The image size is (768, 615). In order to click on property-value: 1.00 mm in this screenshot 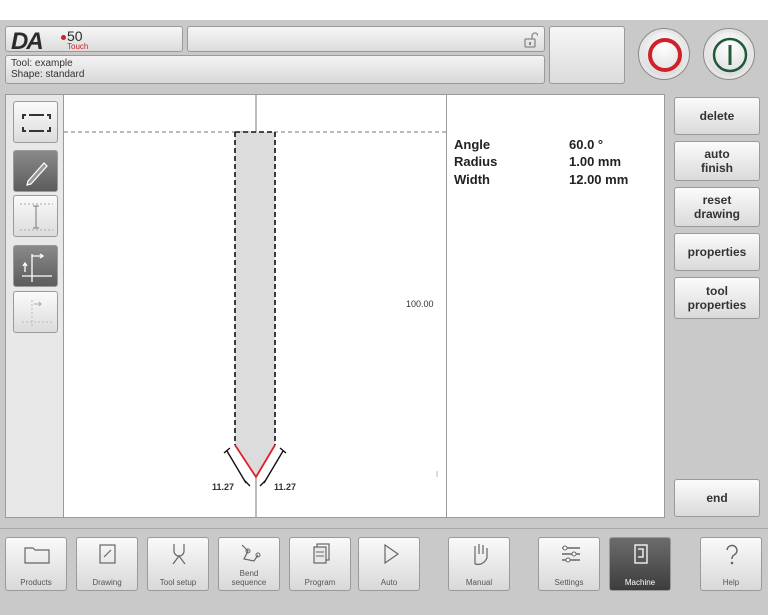, I will do `click(619, 161)`.